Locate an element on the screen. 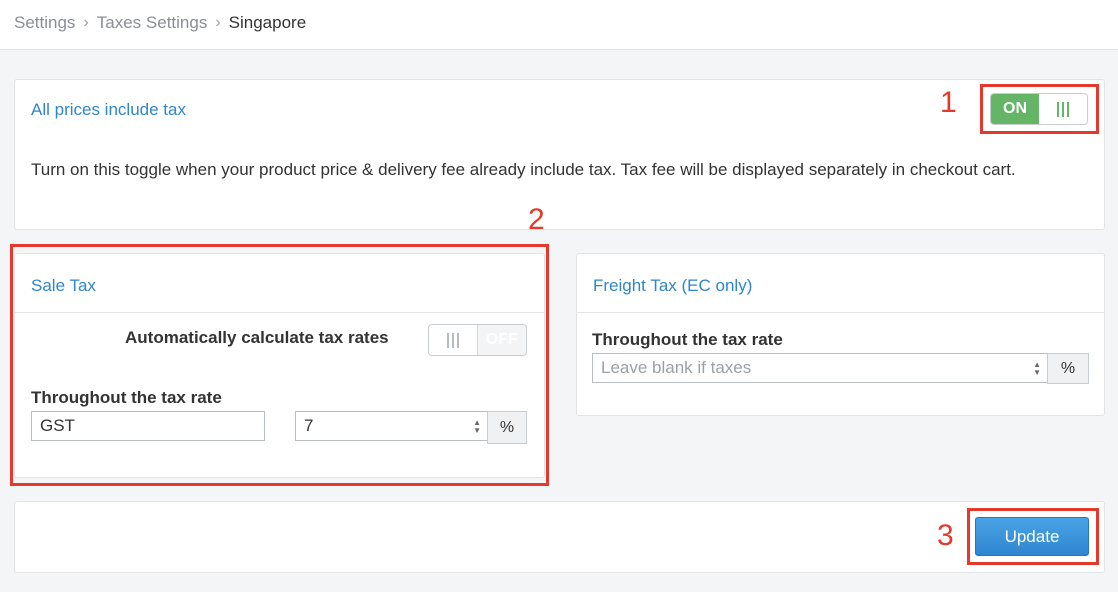  top-bar: Settings › Taxes Settings › Singapore is located at coordinates (559, 25).